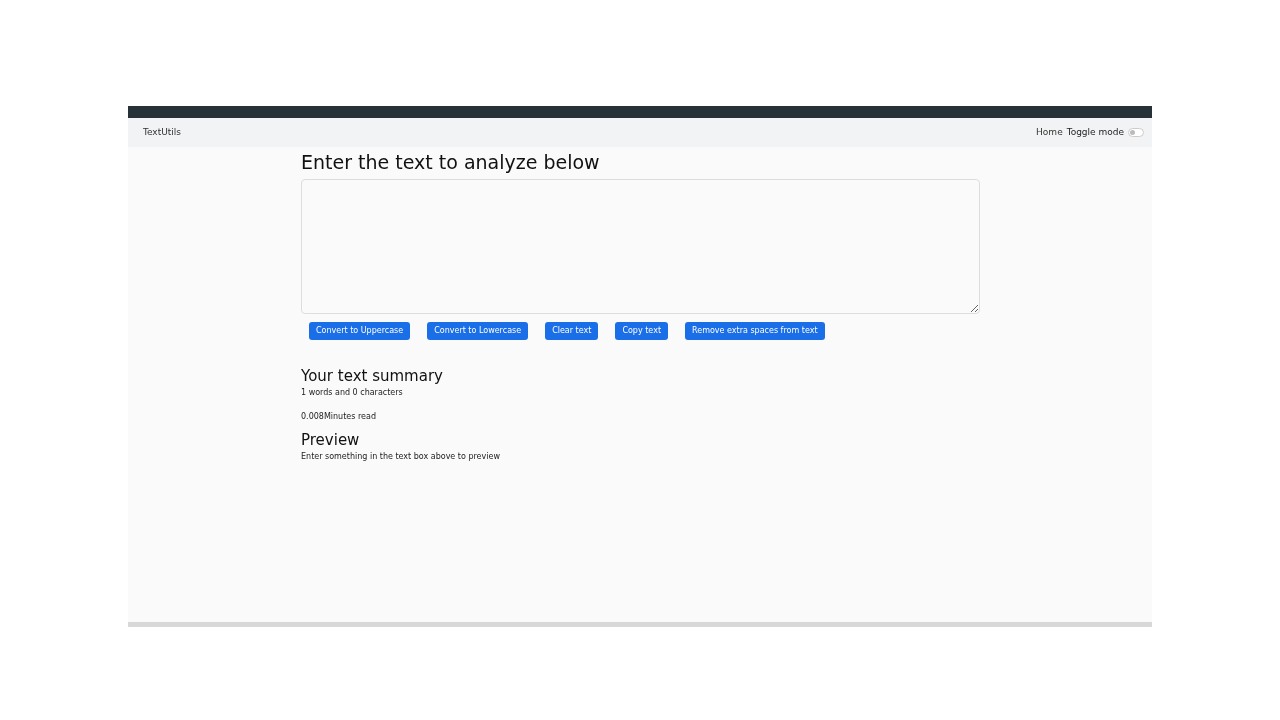  What do you see at coordinates (572, 331) in the screenshot?
I see `action-button: Clear text` at bounding box center [572, 331].